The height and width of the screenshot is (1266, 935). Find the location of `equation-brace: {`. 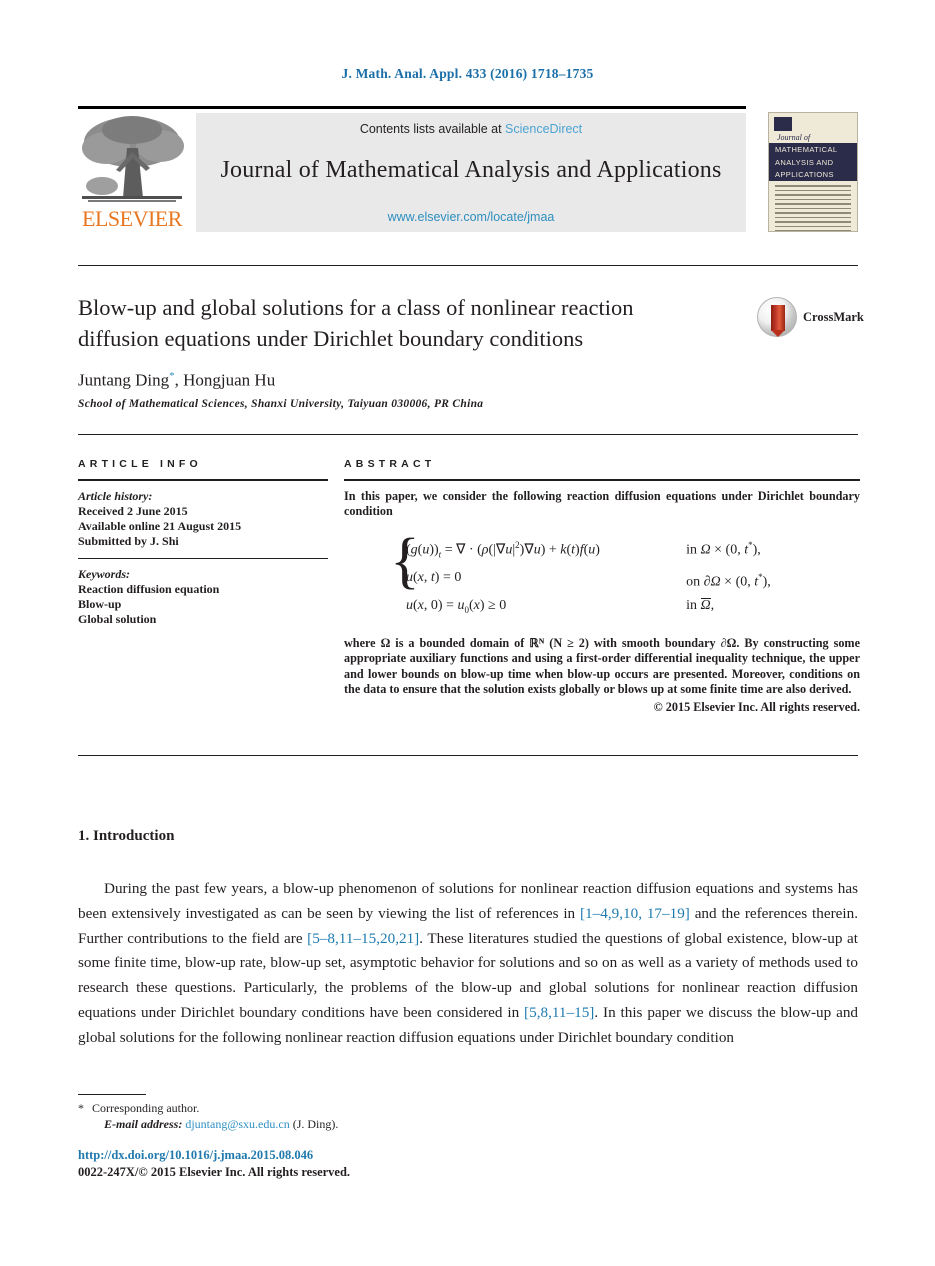

equation-brace: { is located at coordinates (405, 560).